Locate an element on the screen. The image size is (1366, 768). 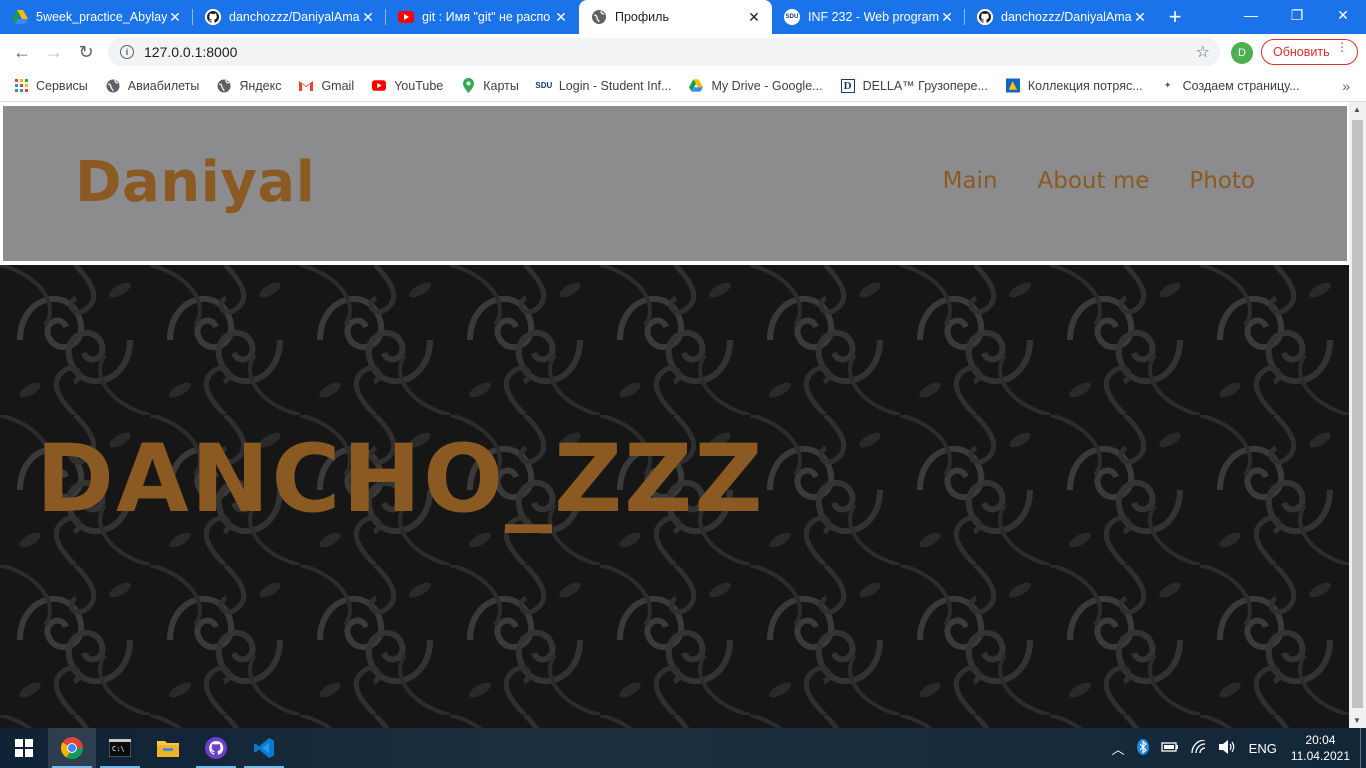
nav-link-photo: Photo is located at coordinates (1222, 181).